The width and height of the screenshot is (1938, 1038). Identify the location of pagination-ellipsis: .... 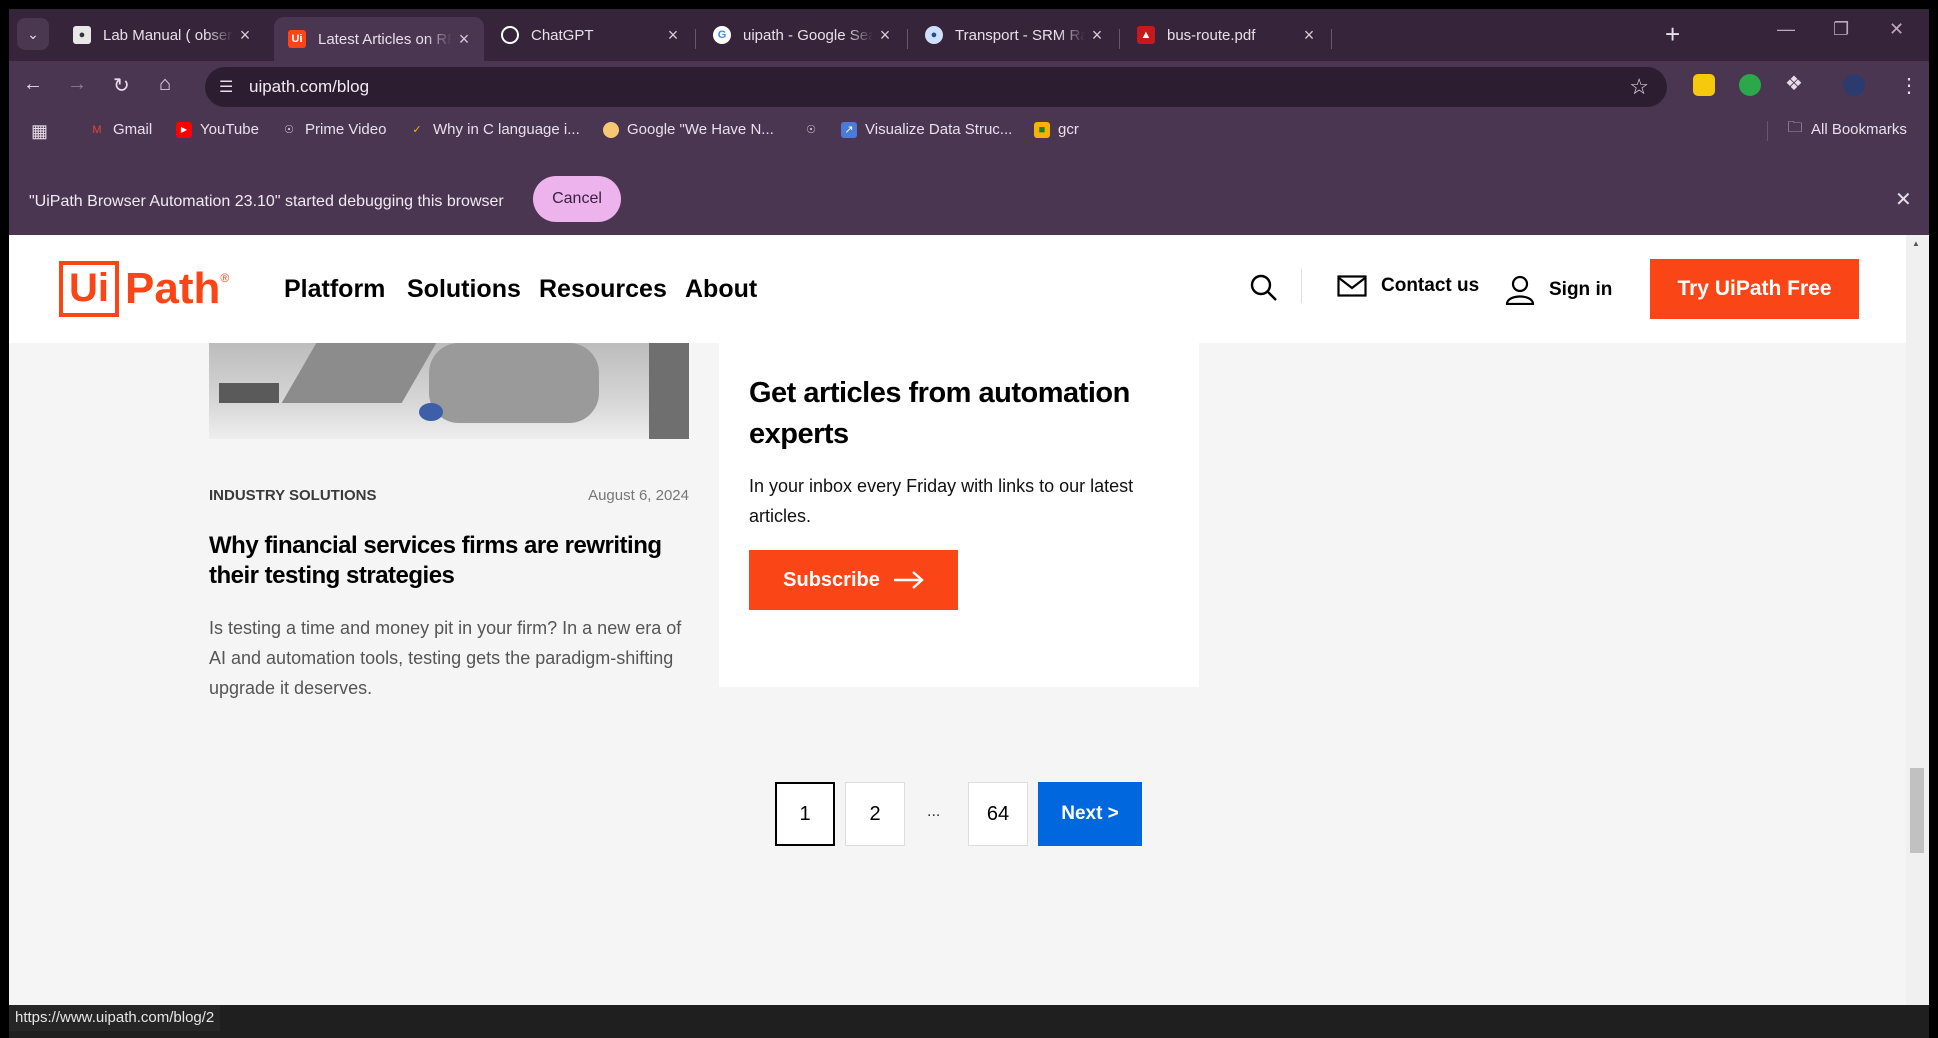
(934, 811).